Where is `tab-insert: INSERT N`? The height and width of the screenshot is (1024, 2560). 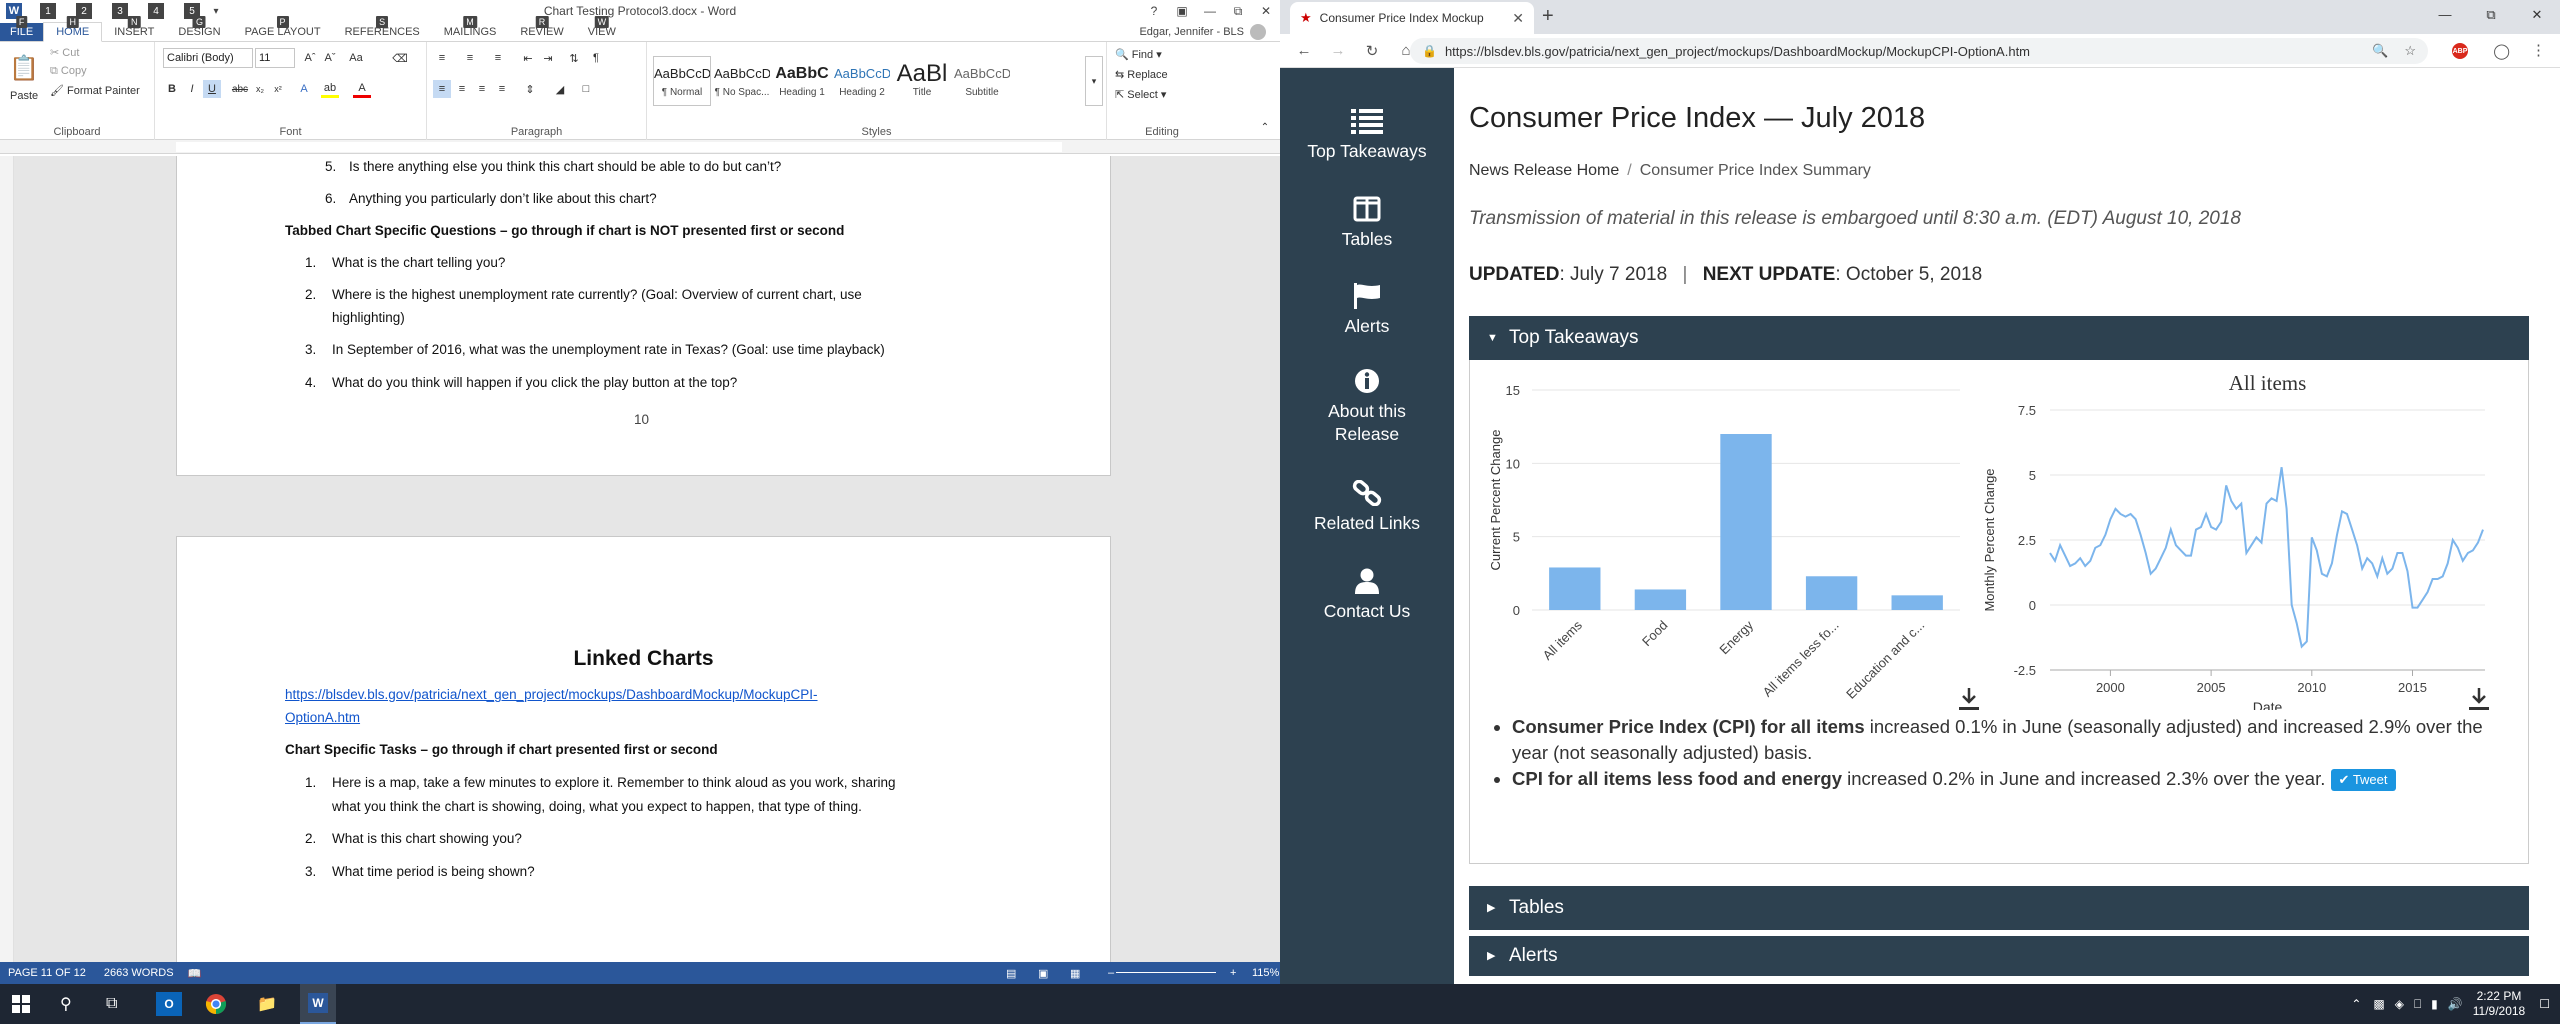 tab-insert: INSERT N is located at coordinates (134, 28).